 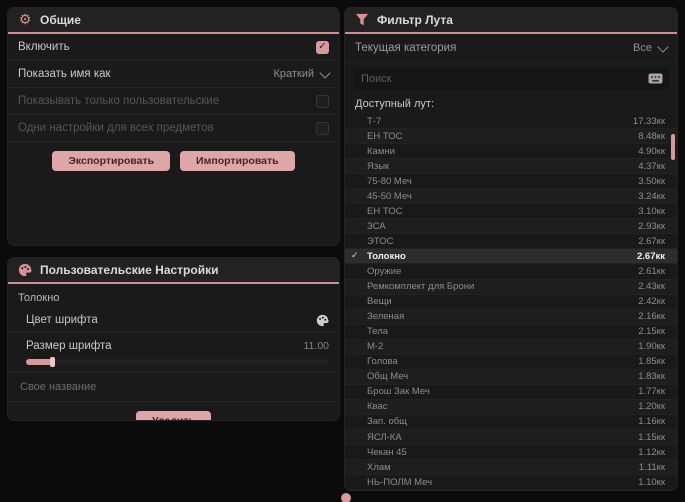 What do you see at coordinates (64, 74) in the screenshot?
I see `show-name-label: Показать имя как` at bounding box center [64, 74].